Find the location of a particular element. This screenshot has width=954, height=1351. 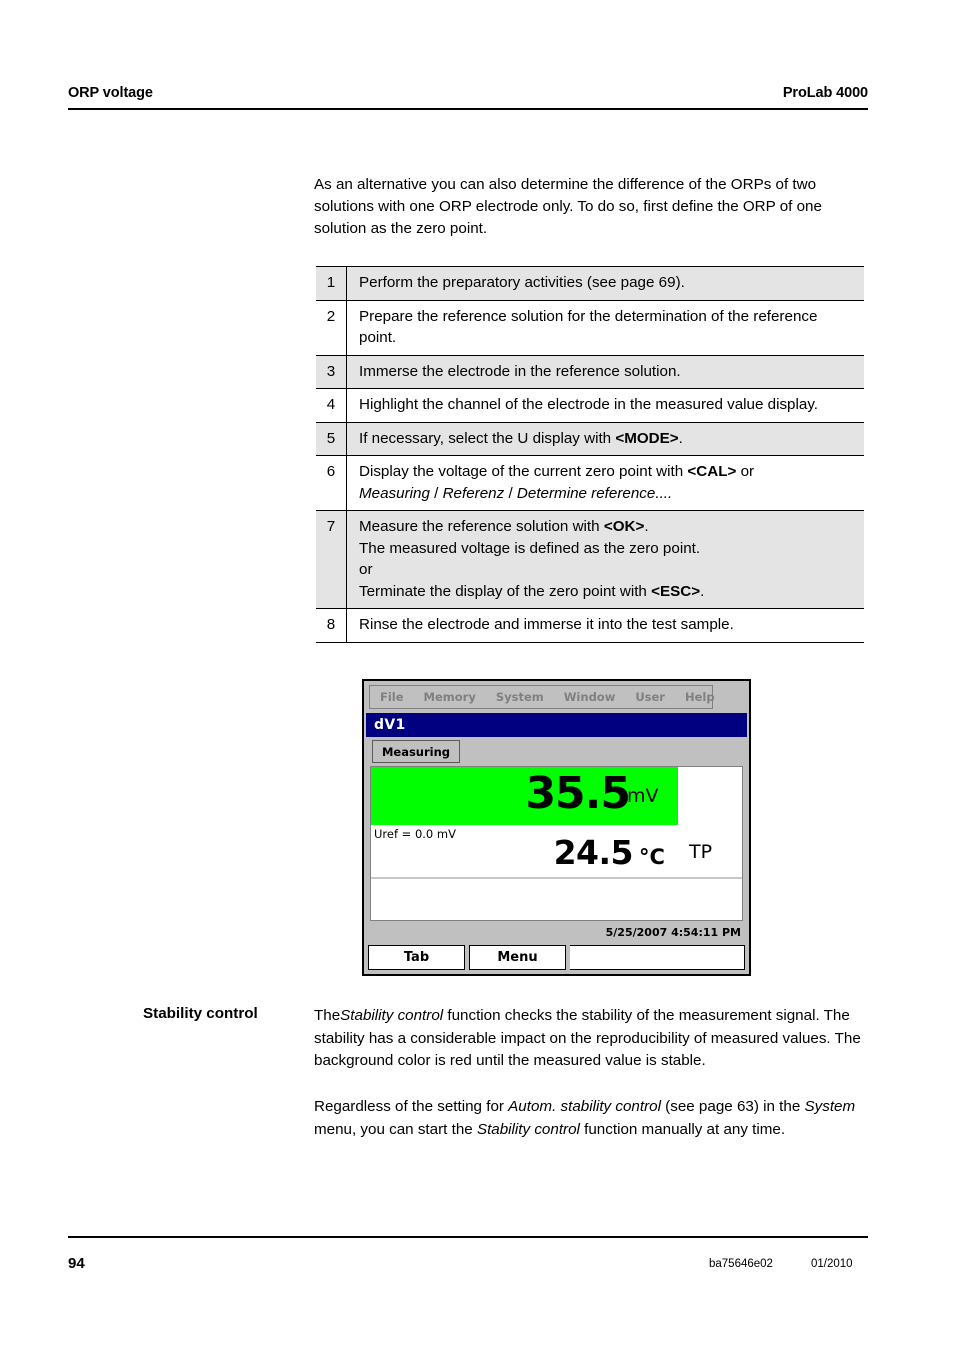

device-menu-bar: File Memory System Window User Help is located at coordinates (542, 697).